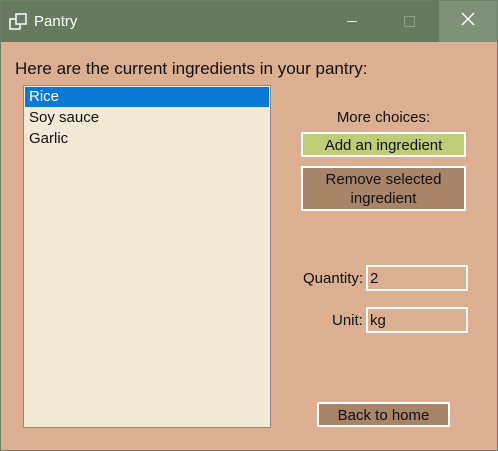 Image resolution: width=498 pixels, height=451 pixels. What do you see at coordinates (147, 97) in the screenshot?
I see `list-item: Rice` at bounding box center [147, 97].